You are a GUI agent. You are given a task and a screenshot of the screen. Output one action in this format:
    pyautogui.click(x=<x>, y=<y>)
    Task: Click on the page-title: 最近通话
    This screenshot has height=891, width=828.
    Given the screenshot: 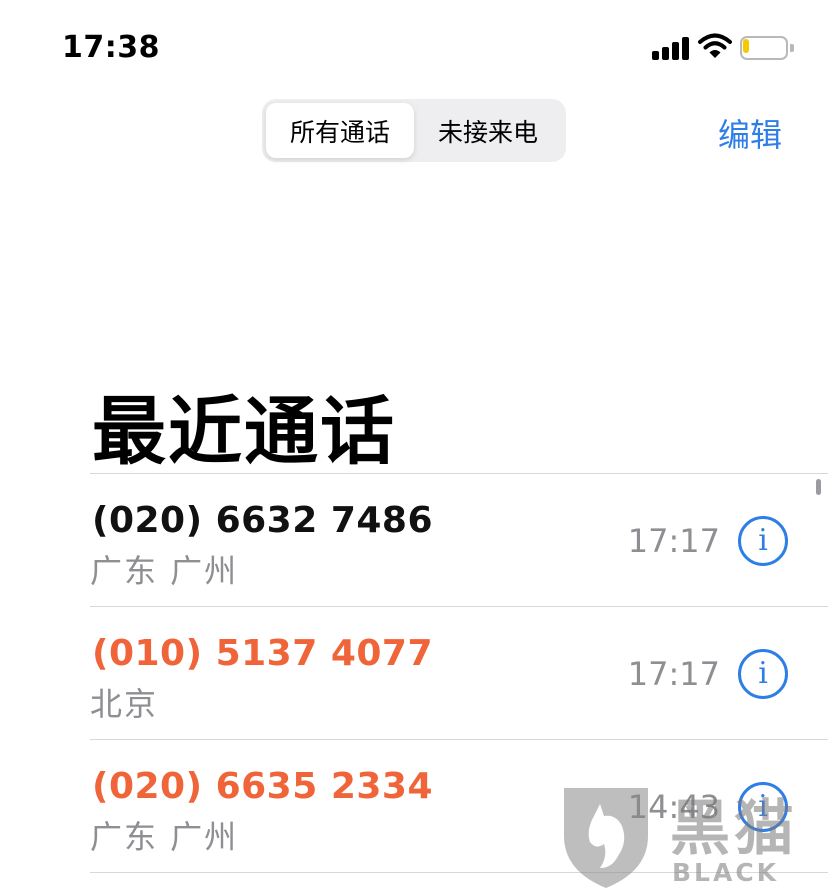 What is the action you would take?
    pyautogui.click(x=244, y=432)
    